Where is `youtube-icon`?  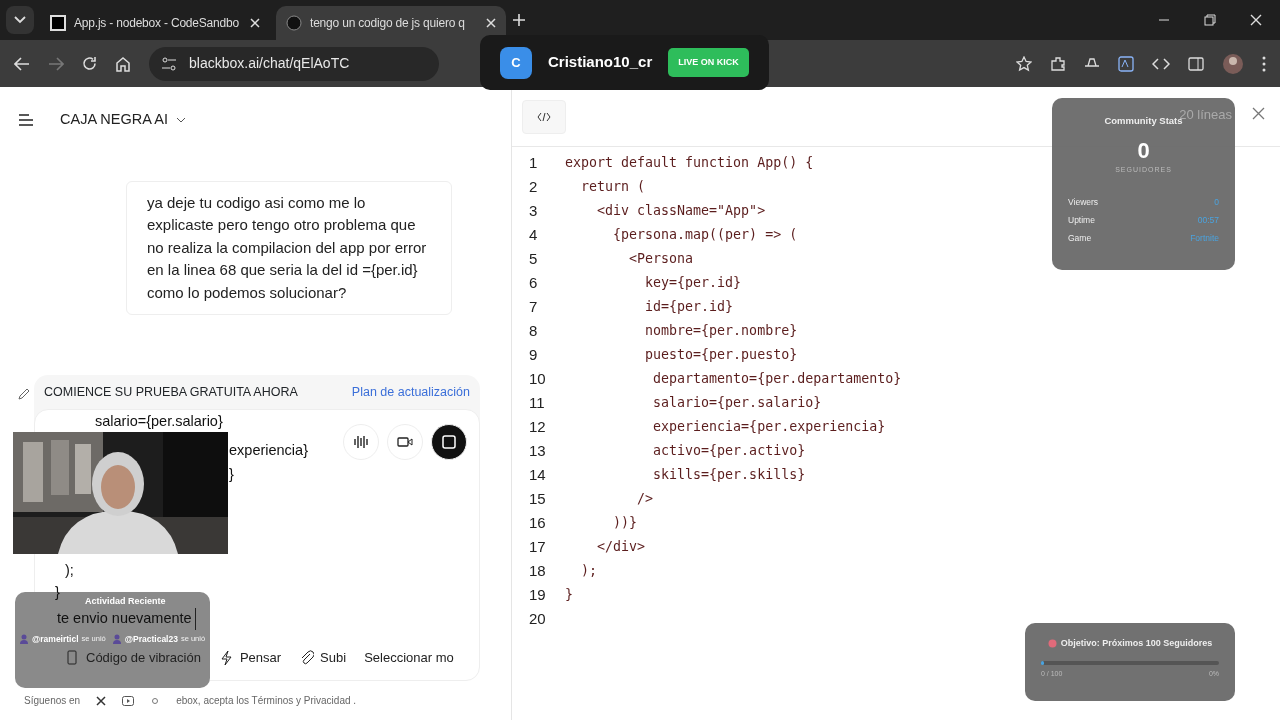 youtube-icon is located at coordinates (128, 700).